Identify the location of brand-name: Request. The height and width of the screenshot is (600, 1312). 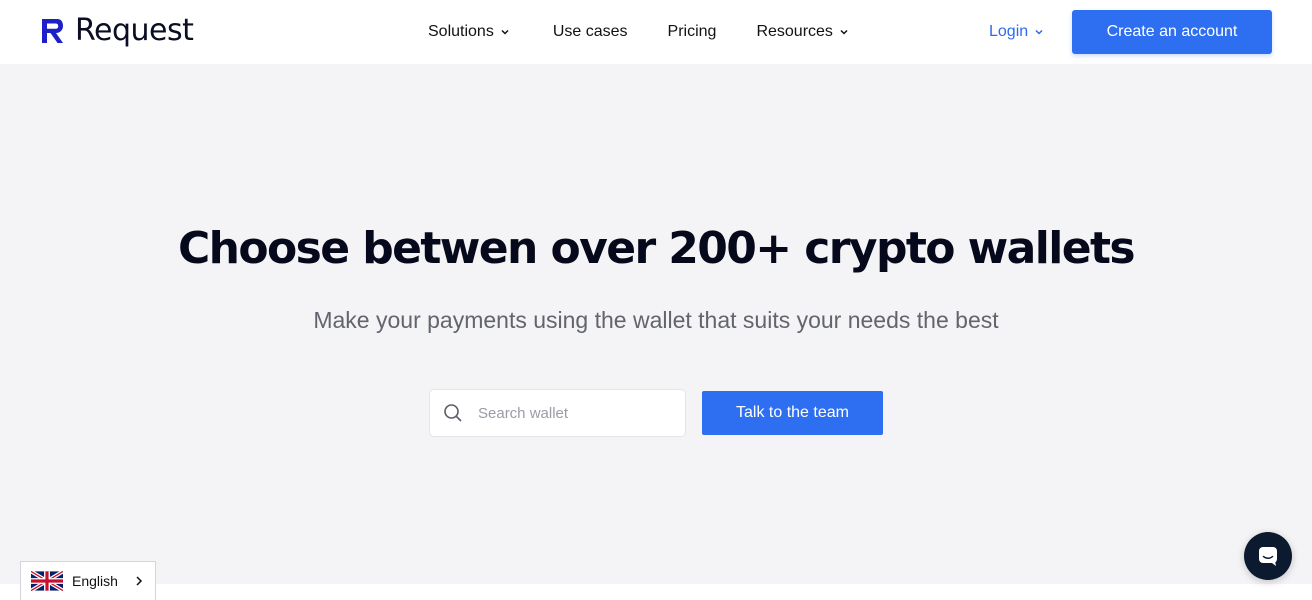
(134, 30).